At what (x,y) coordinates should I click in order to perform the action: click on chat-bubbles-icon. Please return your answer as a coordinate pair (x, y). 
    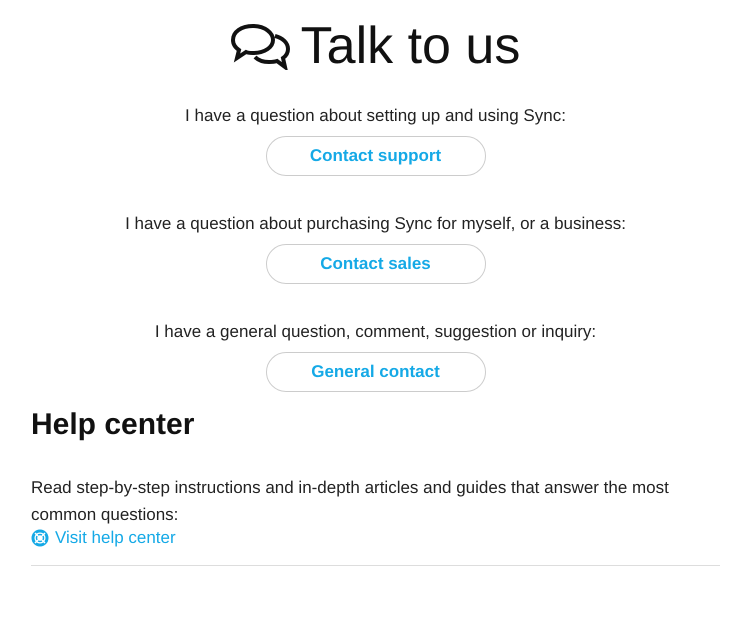
    Looking at the image, I should click on (260, 46).